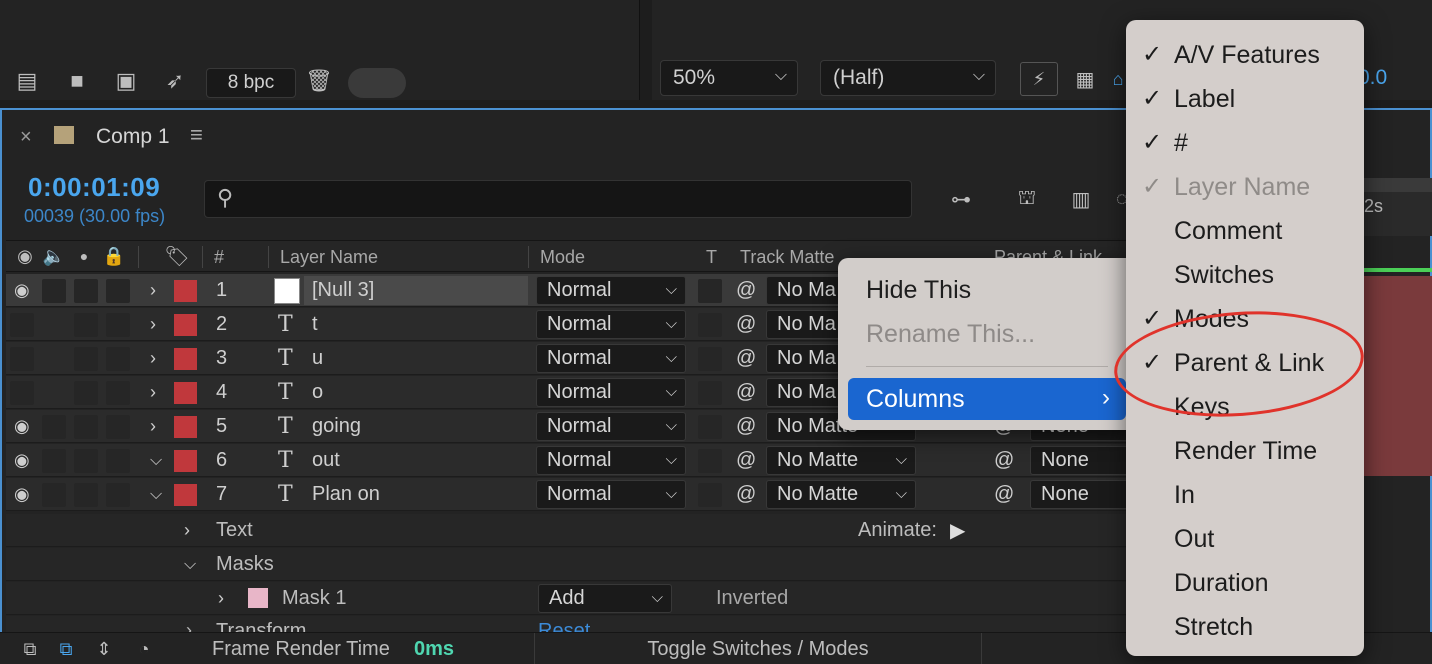  Describe the element at coordinates (144, 649) in the screenshot. I see `render-time-icon: ◔` at that location.